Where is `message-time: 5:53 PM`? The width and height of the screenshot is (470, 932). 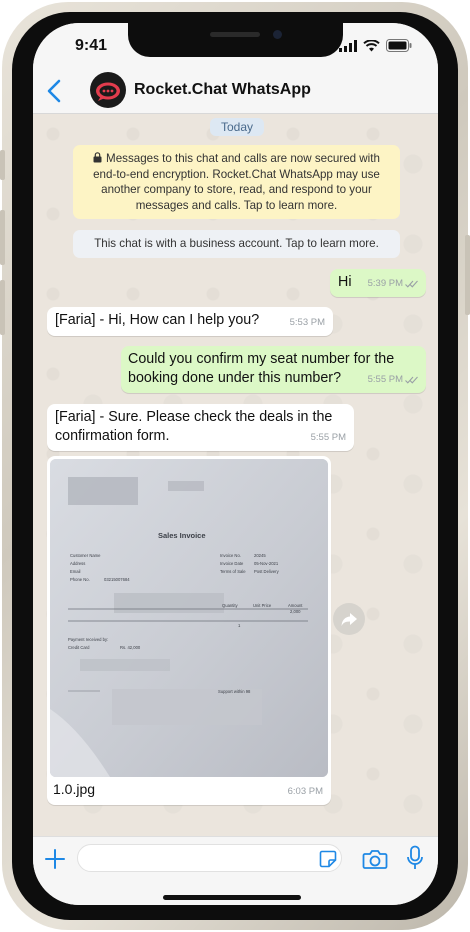 message-time: 5:53 PM is located at coordinates (307, 322).